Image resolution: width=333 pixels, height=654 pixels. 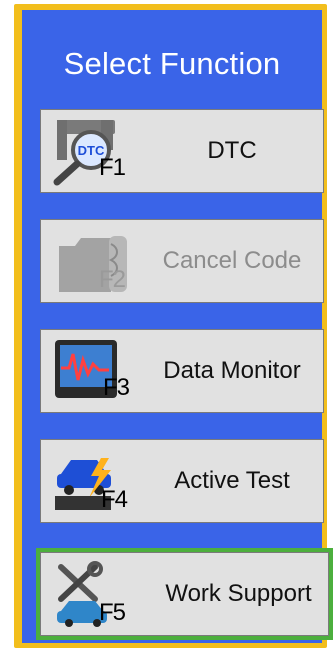 I want to click on data-monitor-button-label: Data Monitor, so click(x=232, y=370).